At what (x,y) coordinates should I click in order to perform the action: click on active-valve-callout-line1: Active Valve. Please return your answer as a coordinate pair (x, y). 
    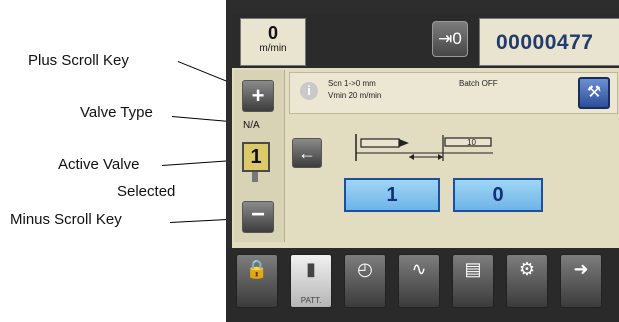
    Looking at the image, I should click on (99, 164).